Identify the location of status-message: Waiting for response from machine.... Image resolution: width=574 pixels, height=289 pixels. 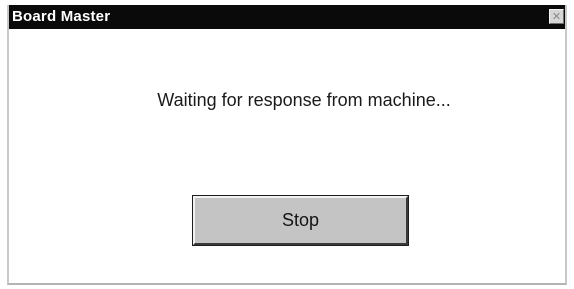
(304, 100).